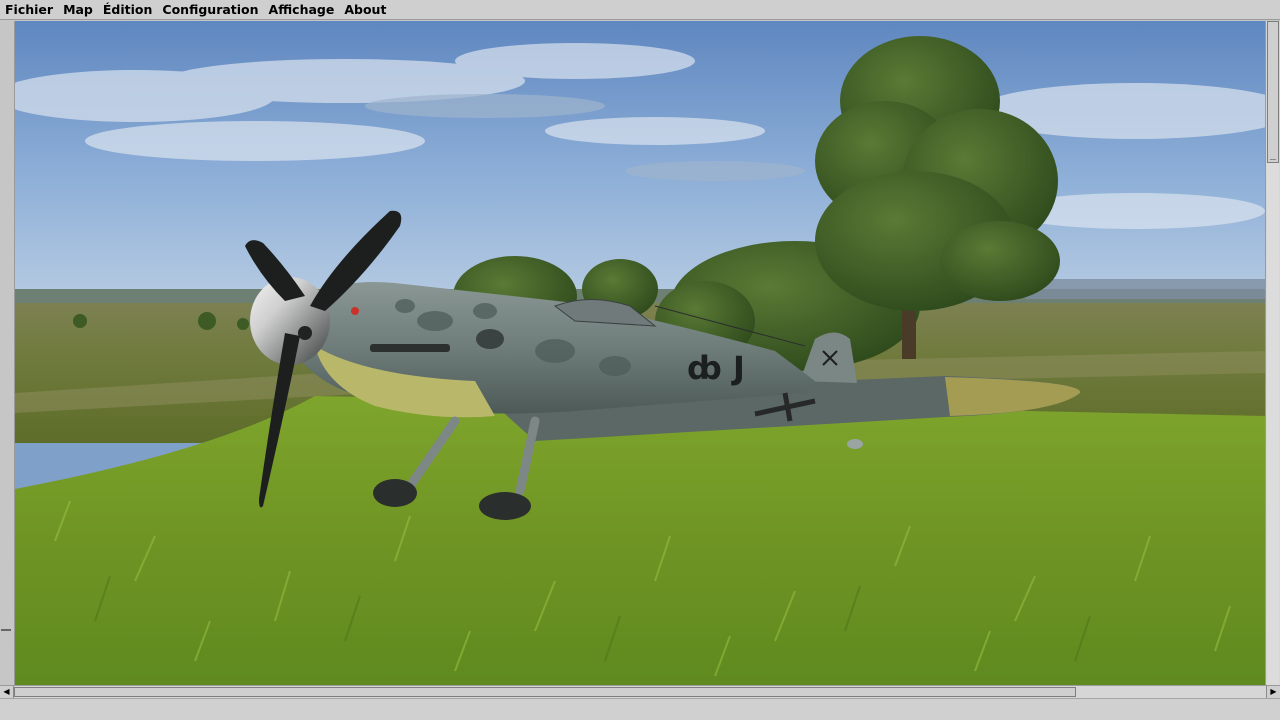 The height and width of the screenshot is (720, 1280). Describe the element at coordinates (6, 630) in the screenshot. I see `ruler-marker` at that location.